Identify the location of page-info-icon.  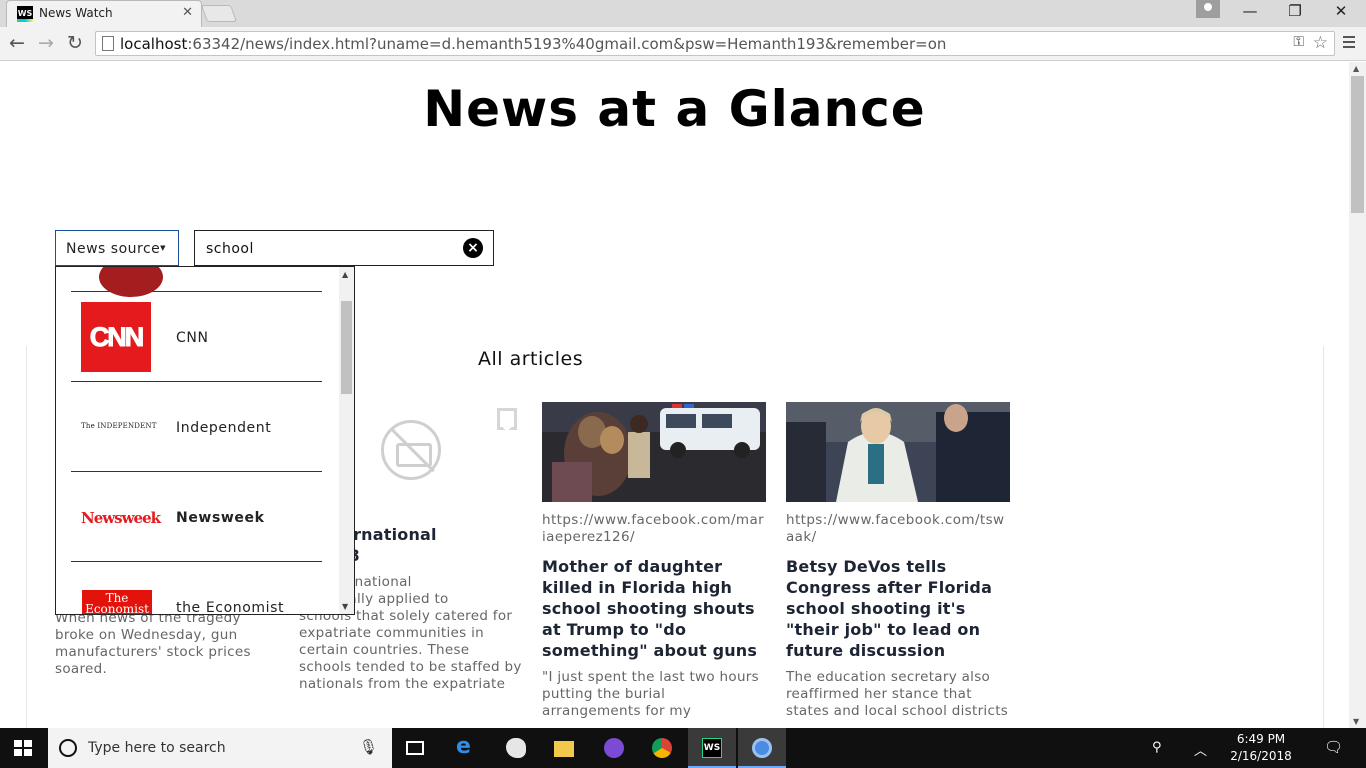
(108, 43).